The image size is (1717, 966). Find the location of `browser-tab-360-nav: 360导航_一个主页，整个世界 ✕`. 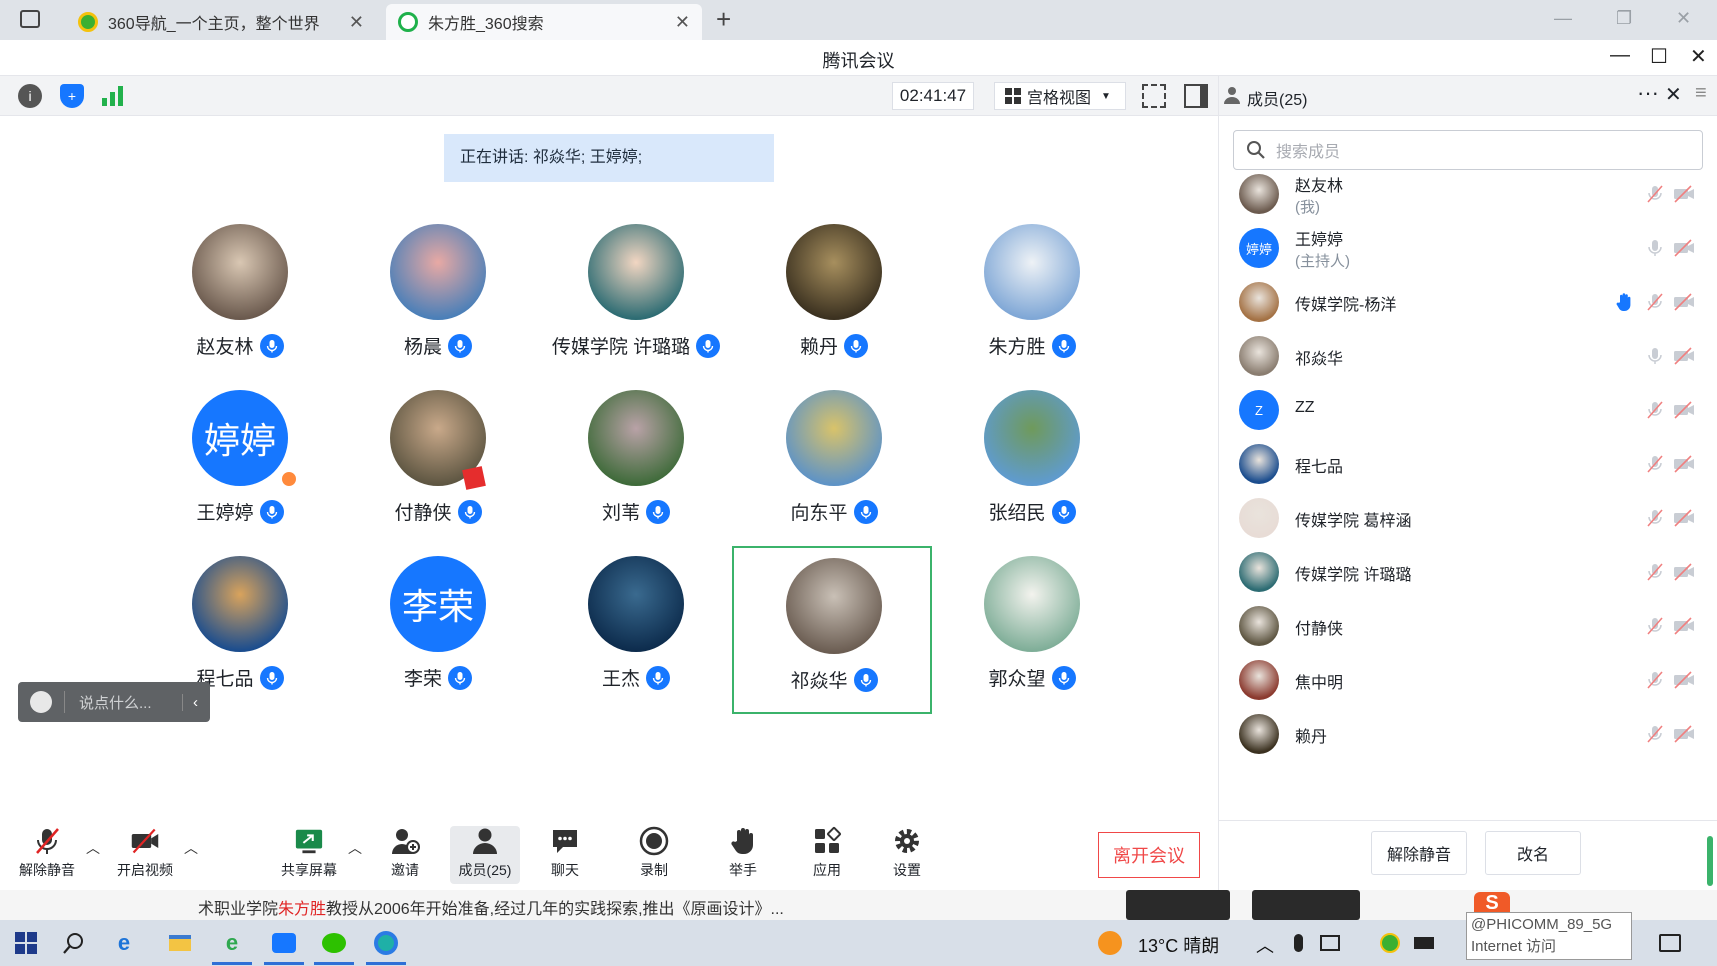

browser-tab-360-nav: 360导航_一个主页，整个世界 ✕ is located at coordinates (221, 22).